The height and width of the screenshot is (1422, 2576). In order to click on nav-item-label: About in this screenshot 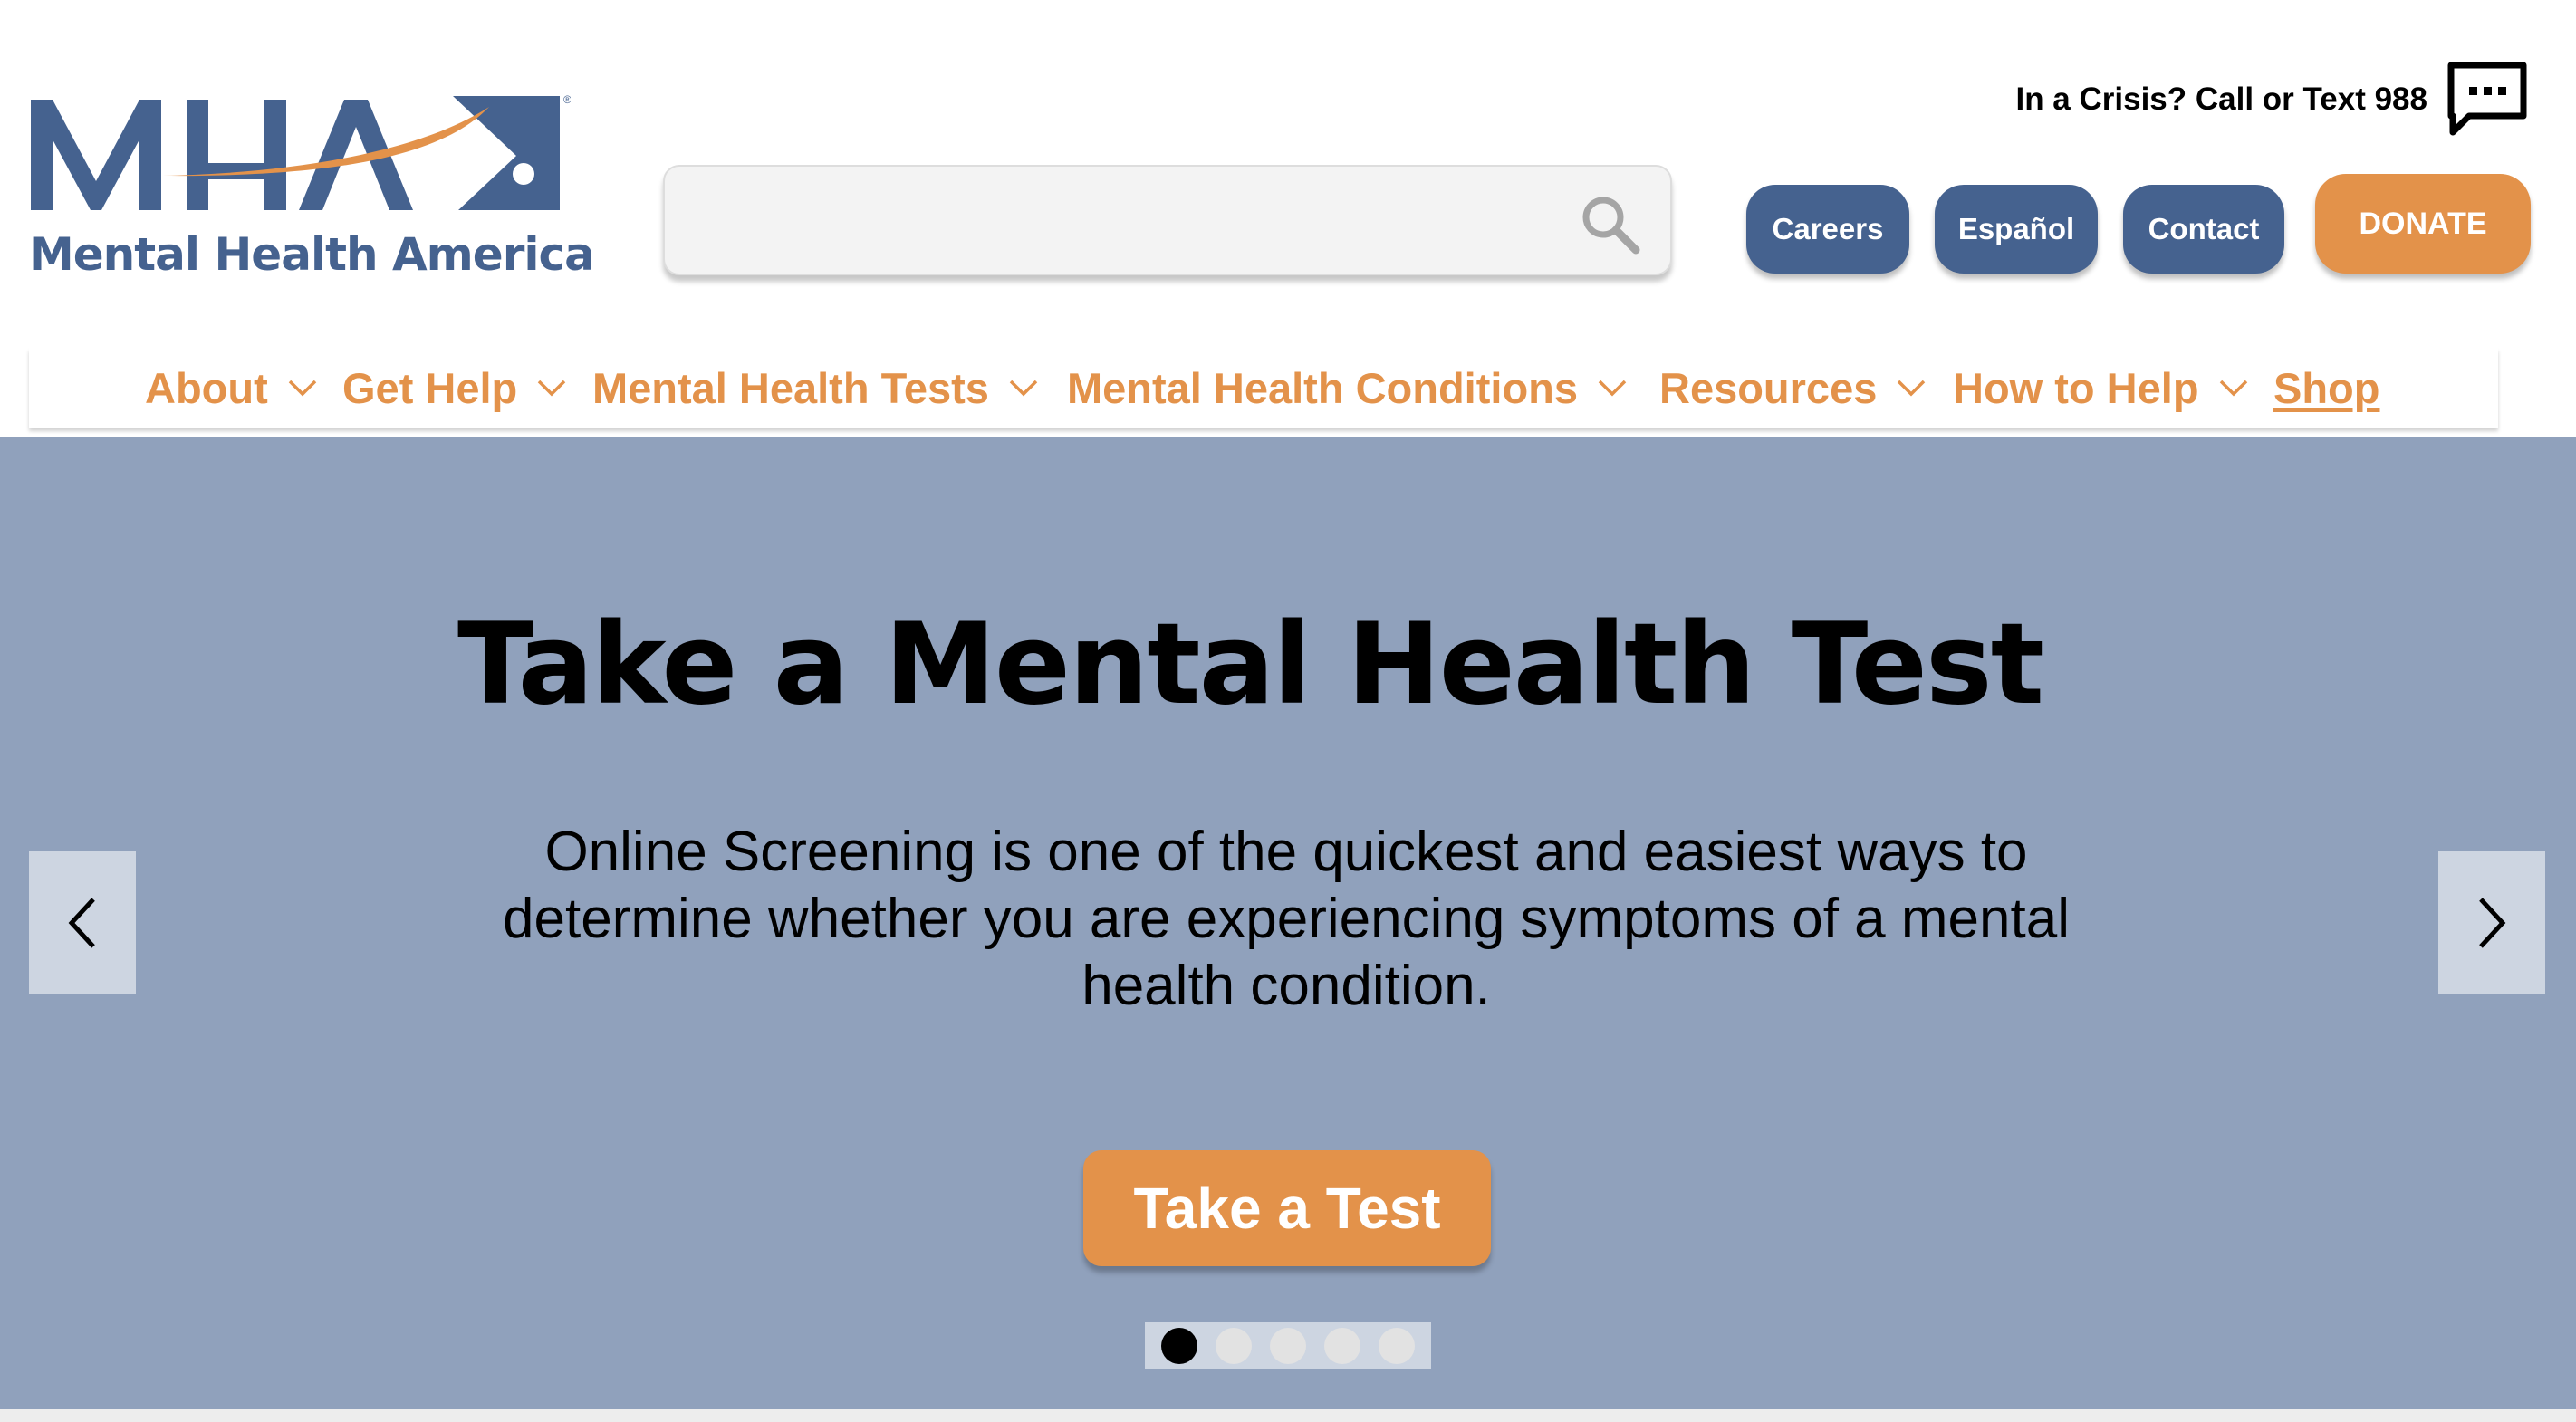, I will do `click(206, 387)`.